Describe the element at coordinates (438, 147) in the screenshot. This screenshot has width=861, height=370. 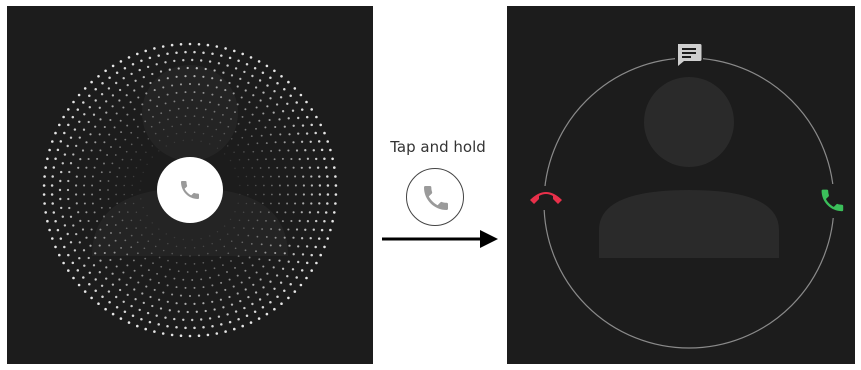
I see `instruction-label: Tap and hold` at that location.